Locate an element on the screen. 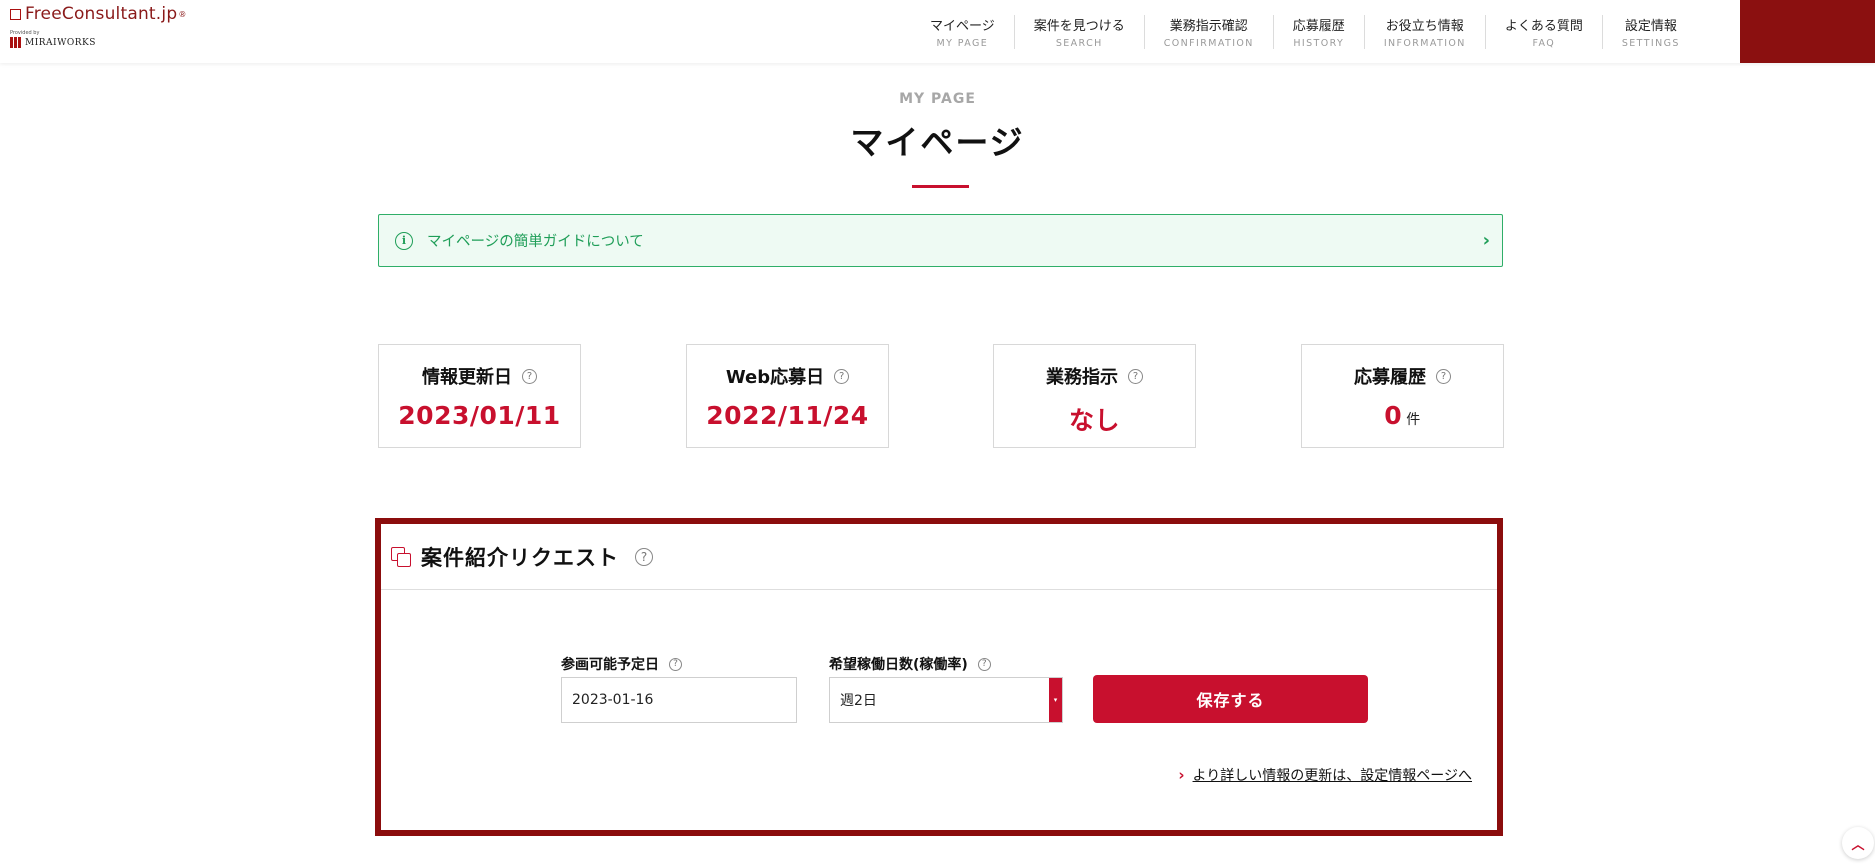  company-logo: MIRAIWORKS is located at coordinates (98, 42).